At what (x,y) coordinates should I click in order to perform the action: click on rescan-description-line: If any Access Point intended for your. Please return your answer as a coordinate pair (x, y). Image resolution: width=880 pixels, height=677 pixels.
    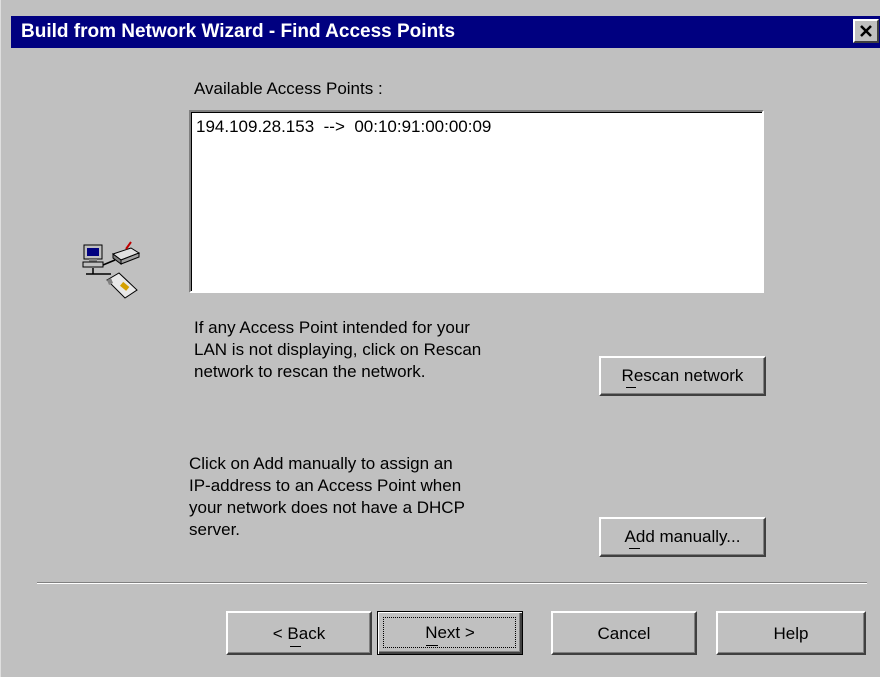
    Looking at the image, I should click on (332, 327).